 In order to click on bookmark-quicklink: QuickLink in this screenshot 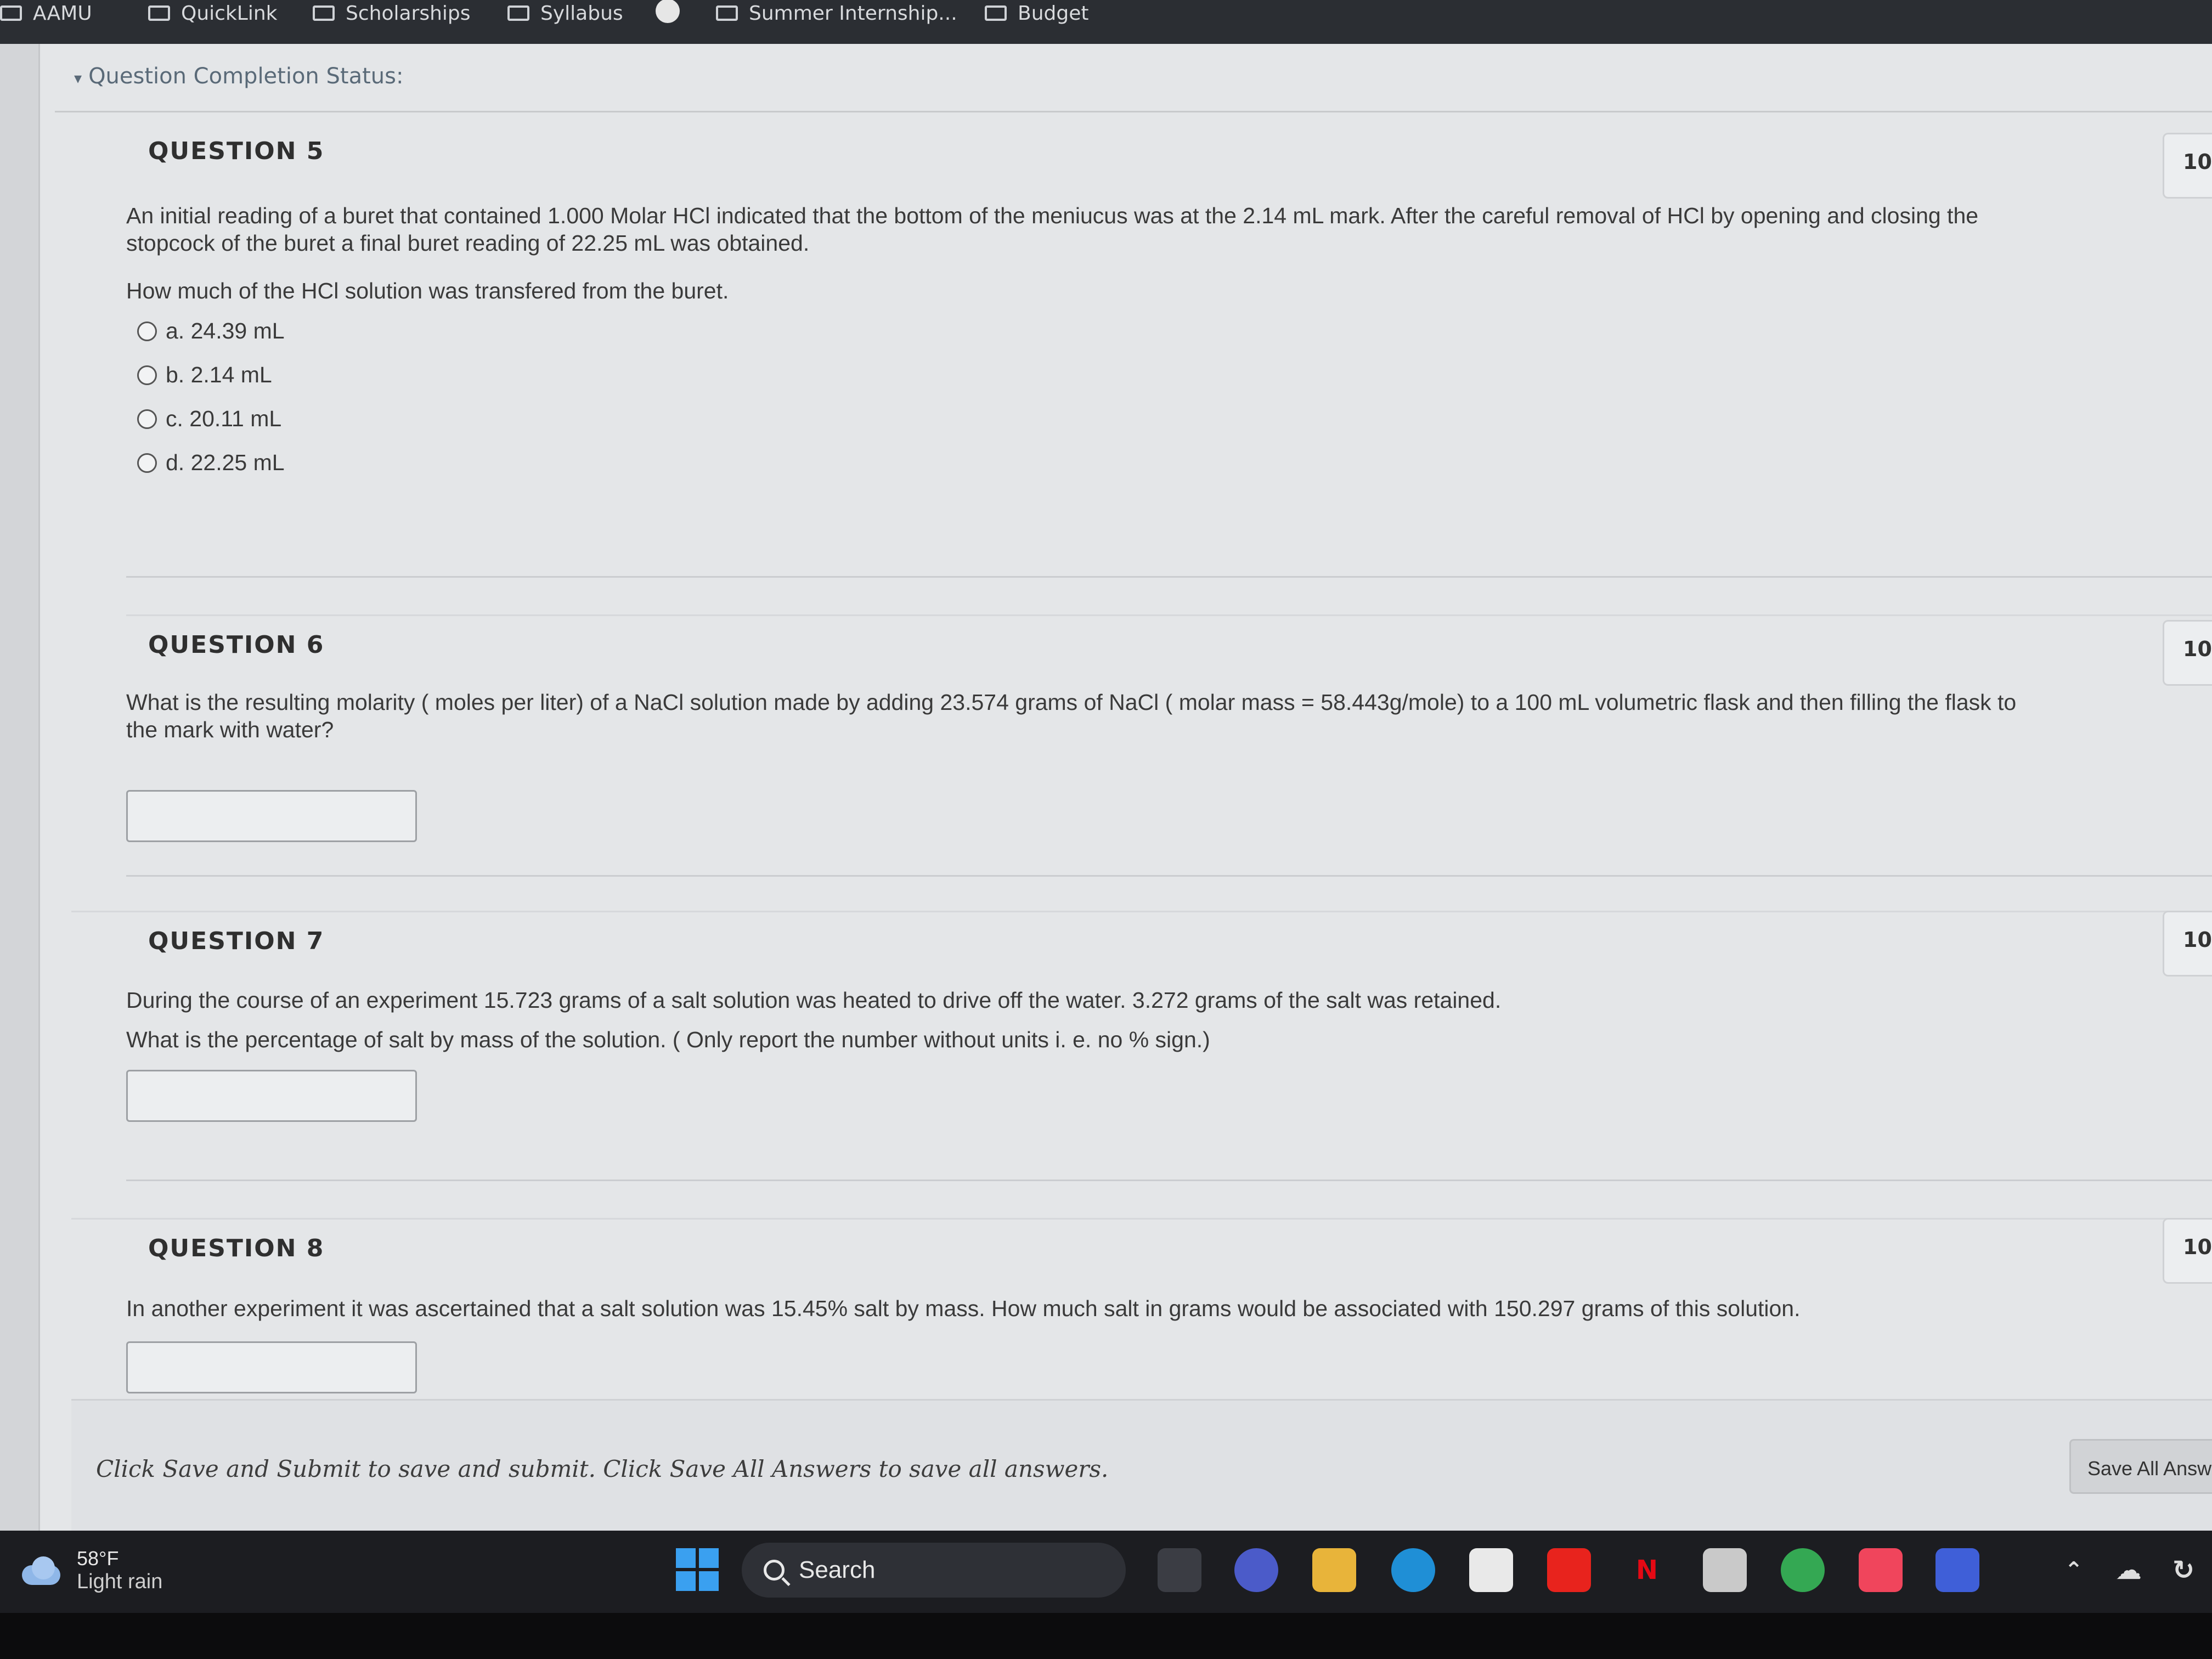, I will do `click(213, 15)`.